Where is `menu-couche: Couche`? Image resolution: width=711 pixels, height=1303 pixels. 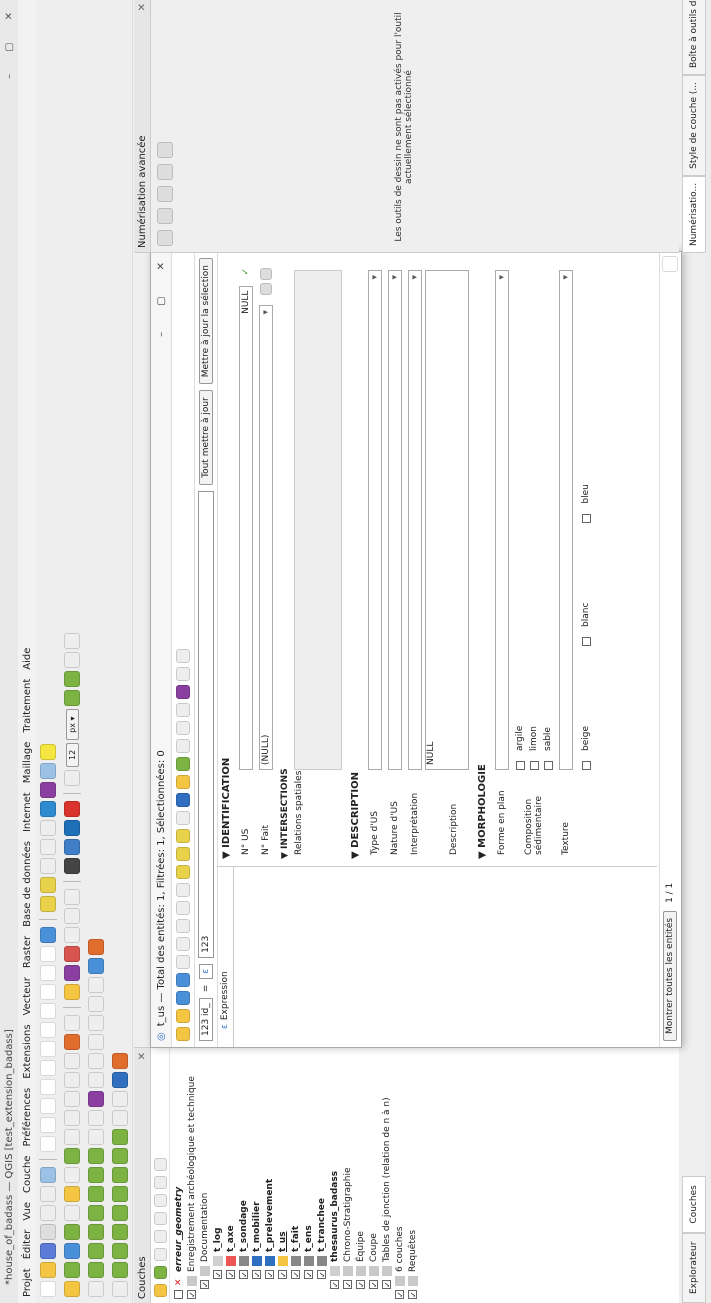
menu-couche: Couche is located at coordinates (27, 1174).